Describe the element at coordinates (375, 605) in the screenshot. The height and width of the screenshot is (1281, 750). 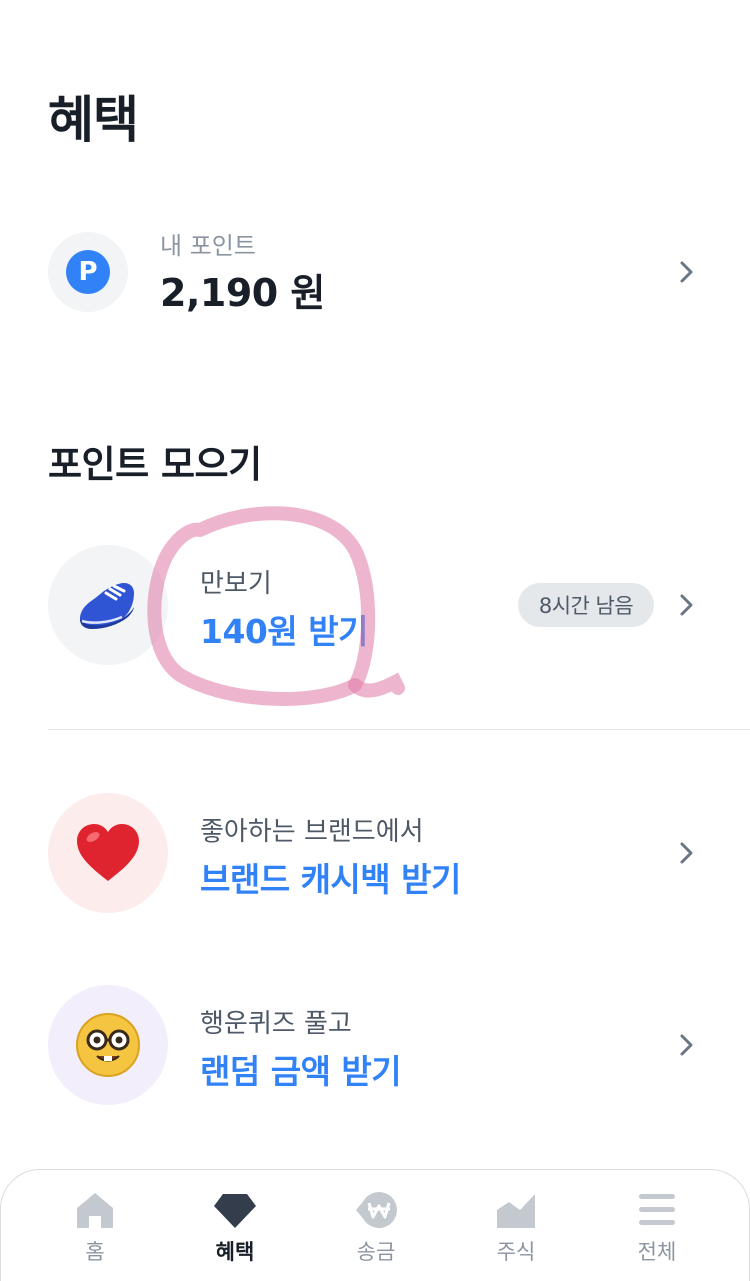
I see `pedometer-row: 만보기 140원 받기 8시간 남음` at that location.